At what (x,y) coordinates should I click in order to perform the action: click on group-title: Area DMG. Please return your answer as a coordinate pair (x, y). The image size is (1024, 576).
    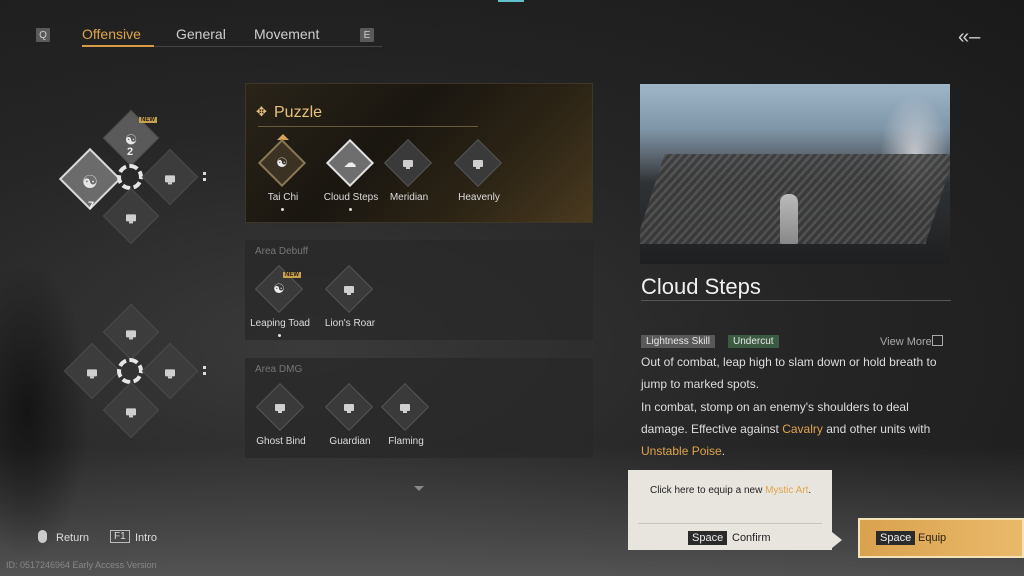
    Looking at the image, I should click on (279, 369).